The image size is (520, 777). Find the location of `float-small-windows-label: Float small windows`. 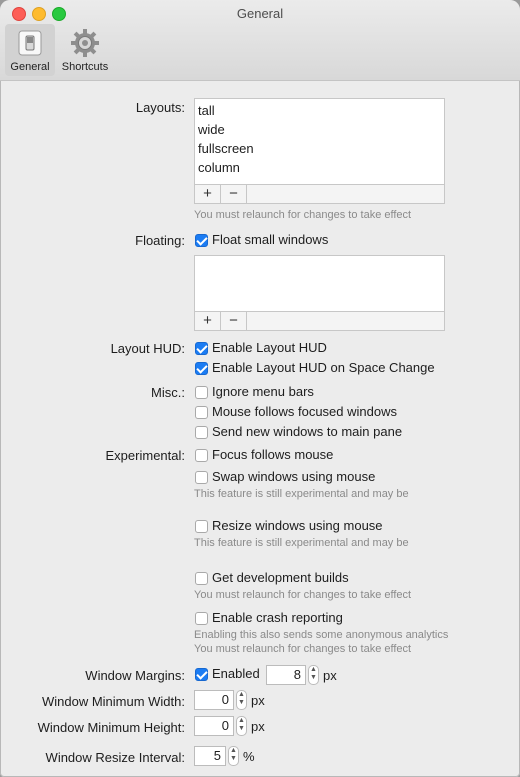

float-small-windows-label: Float small windows is located at coordinates (270, 239).